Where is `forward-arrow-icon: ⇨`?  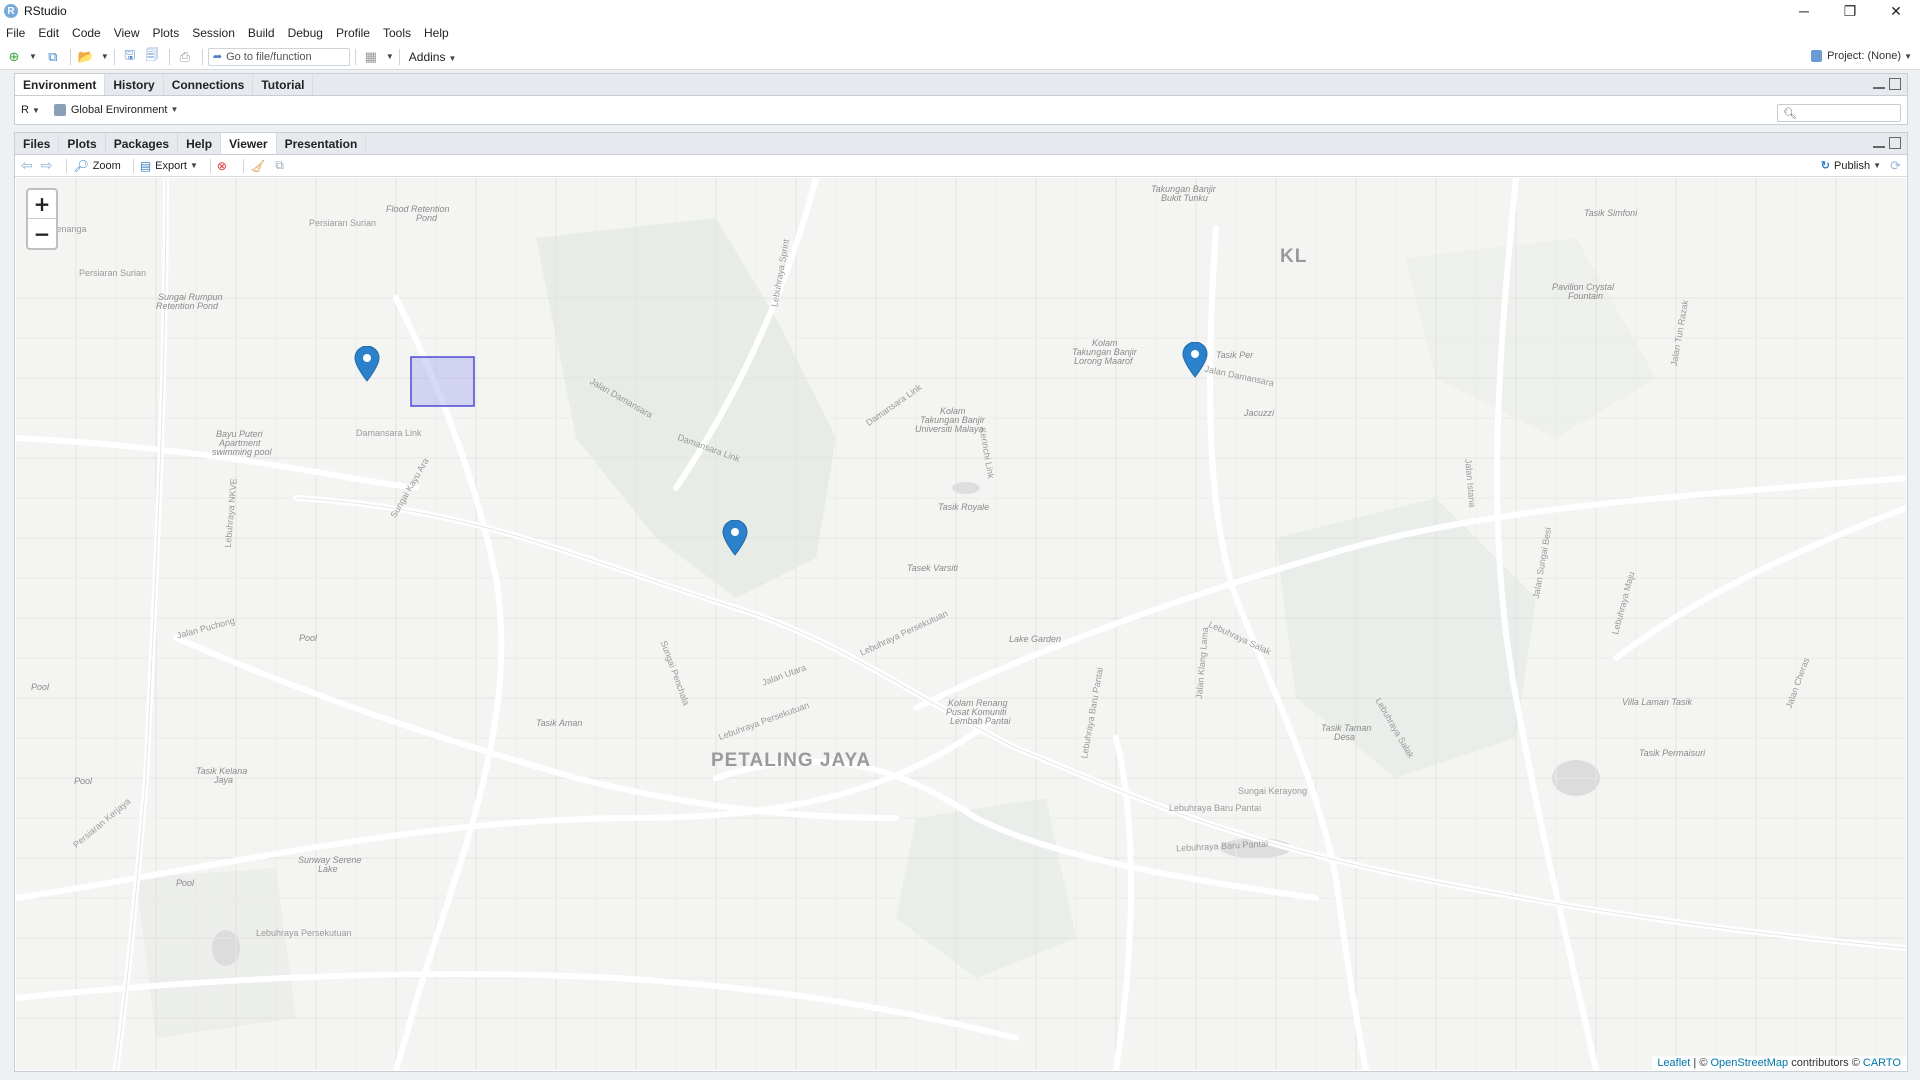
forward-arrow-icon: ⇨ is located at coordinates (47, 165).